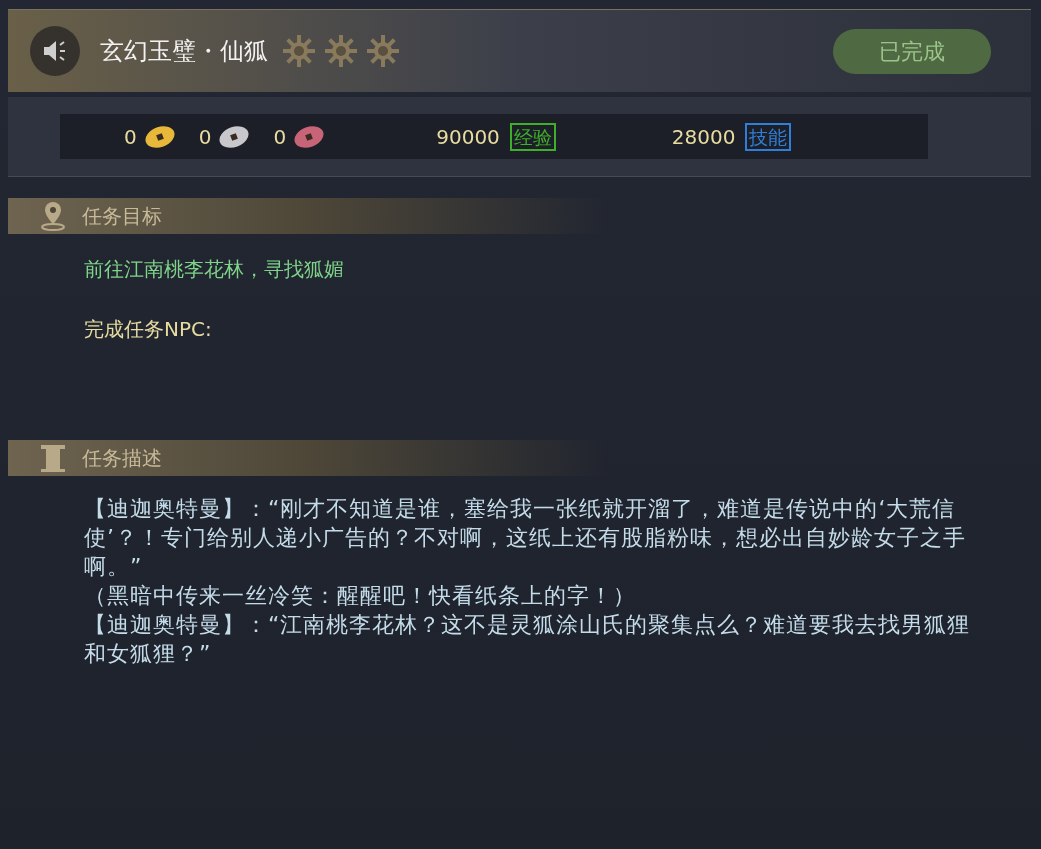 This screenshot has width=1041, height=849. Describe the element at coordinates (122, 458) in the screenshot. I see `section-title: 任务描述` at that location.